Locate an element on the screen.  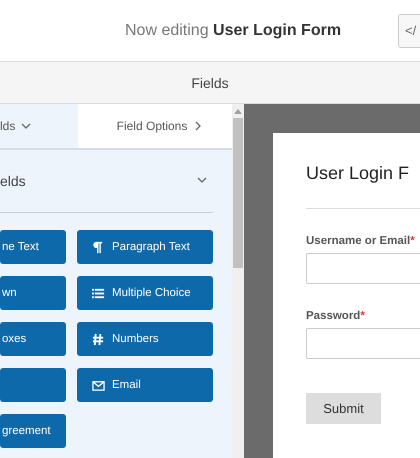
submit-button: Submit is located at coordinates (343, 408).